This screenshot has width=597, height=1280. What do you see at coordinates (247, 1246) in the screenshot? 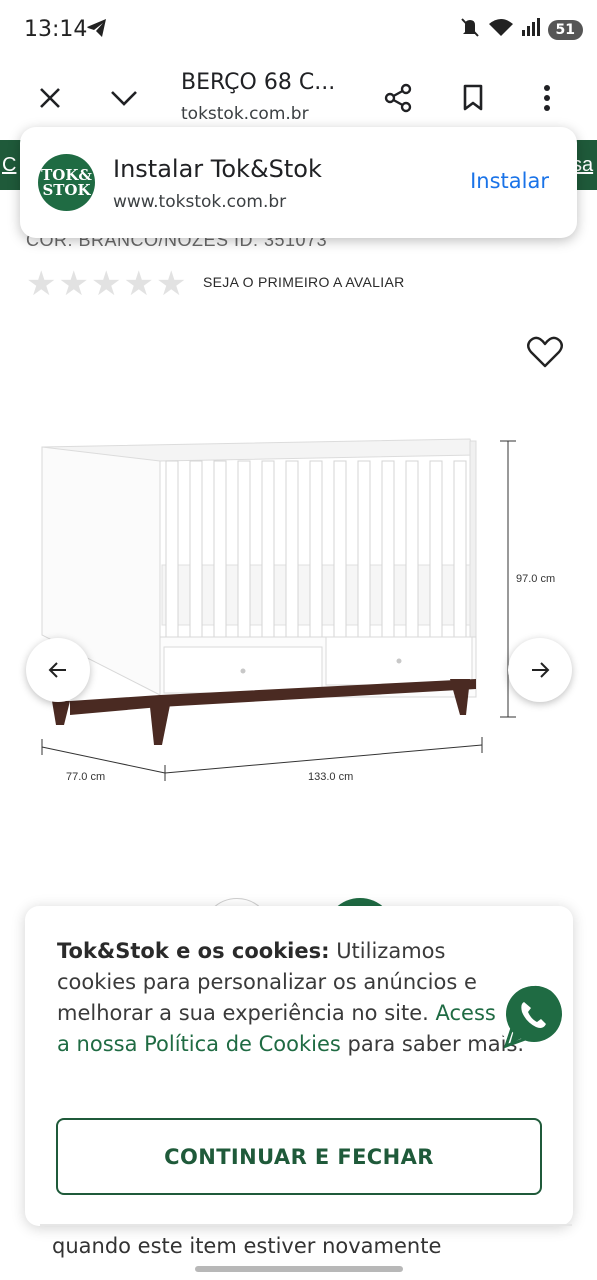
I see `back-in-stock-text: quando este item estiver novamente` at bounding box center [247, 1246].